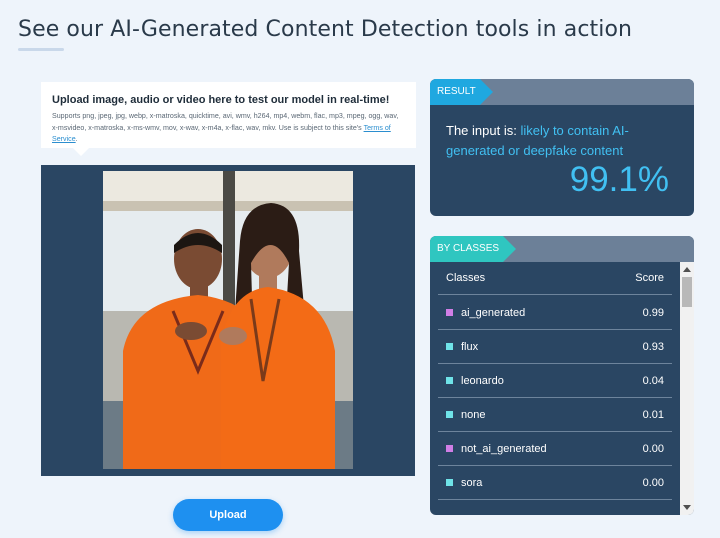 The image size is (720, 538). I want to click on class-name: not_ai_generated, so click(504, 448).